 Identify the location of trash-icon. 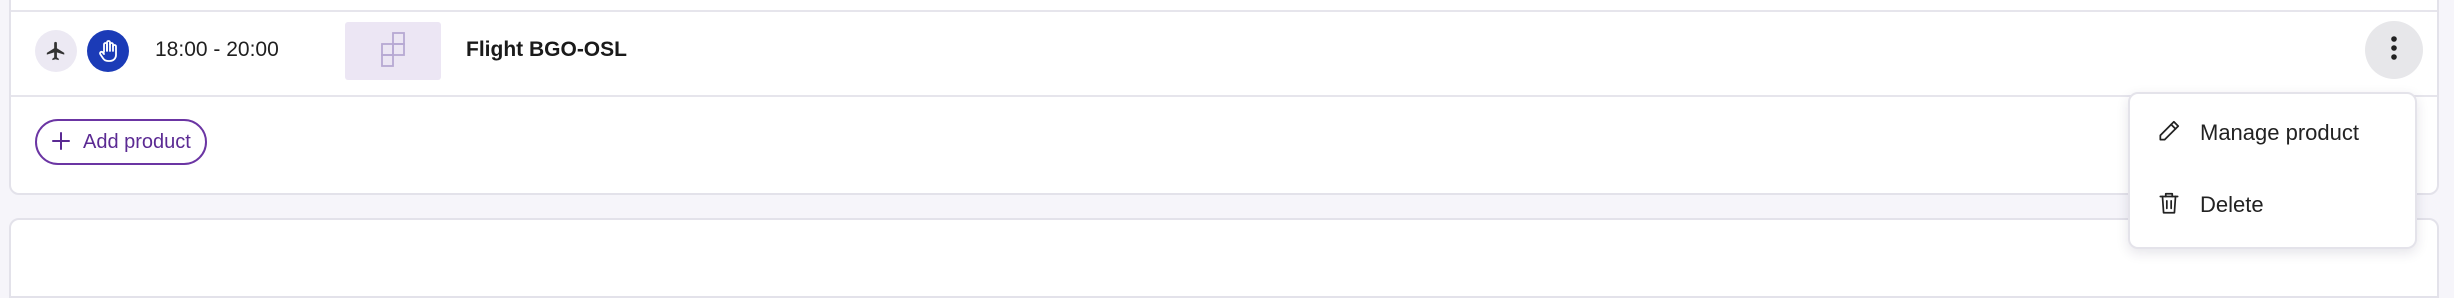
(2169, 205).